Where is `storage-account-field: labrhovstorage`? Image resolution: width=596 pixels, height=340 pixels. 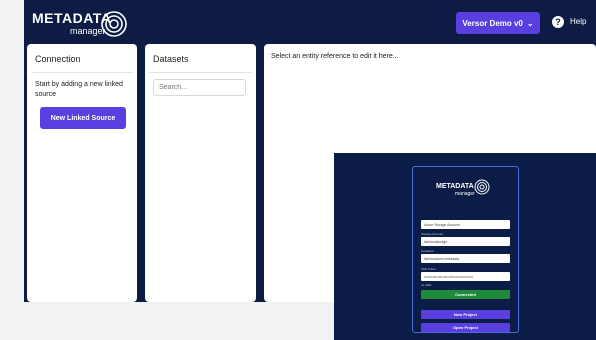 storage-account-field: labrhovstorage is located at coordinates (465, 241).